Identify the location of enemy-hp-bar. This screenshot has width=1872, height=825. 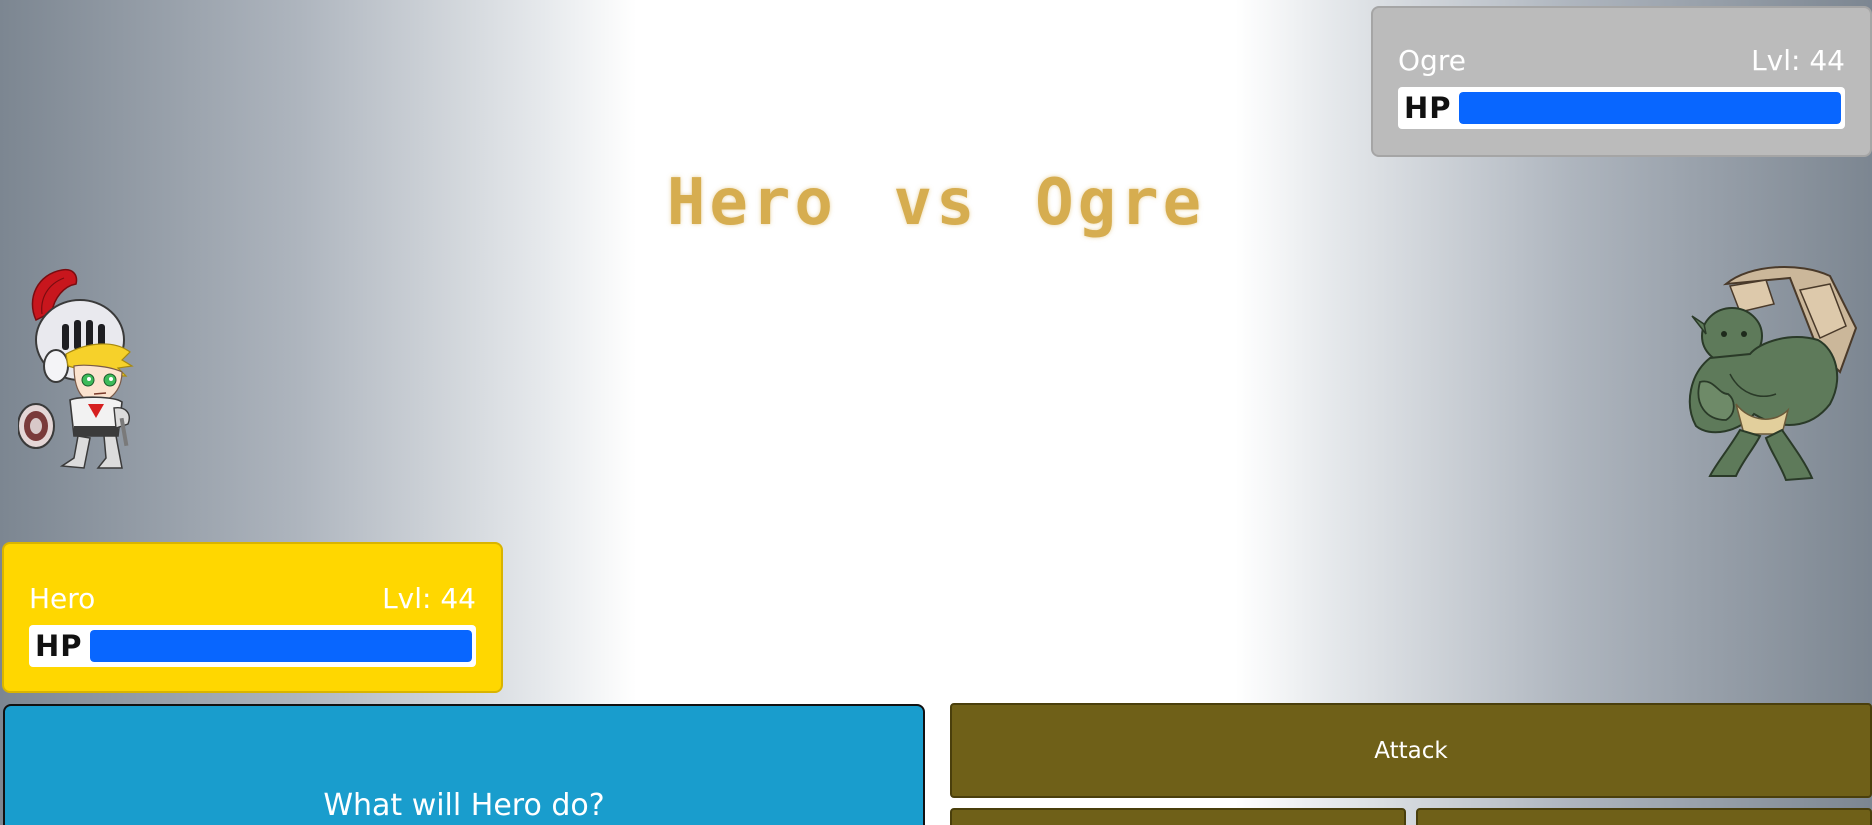
(1649, 108).